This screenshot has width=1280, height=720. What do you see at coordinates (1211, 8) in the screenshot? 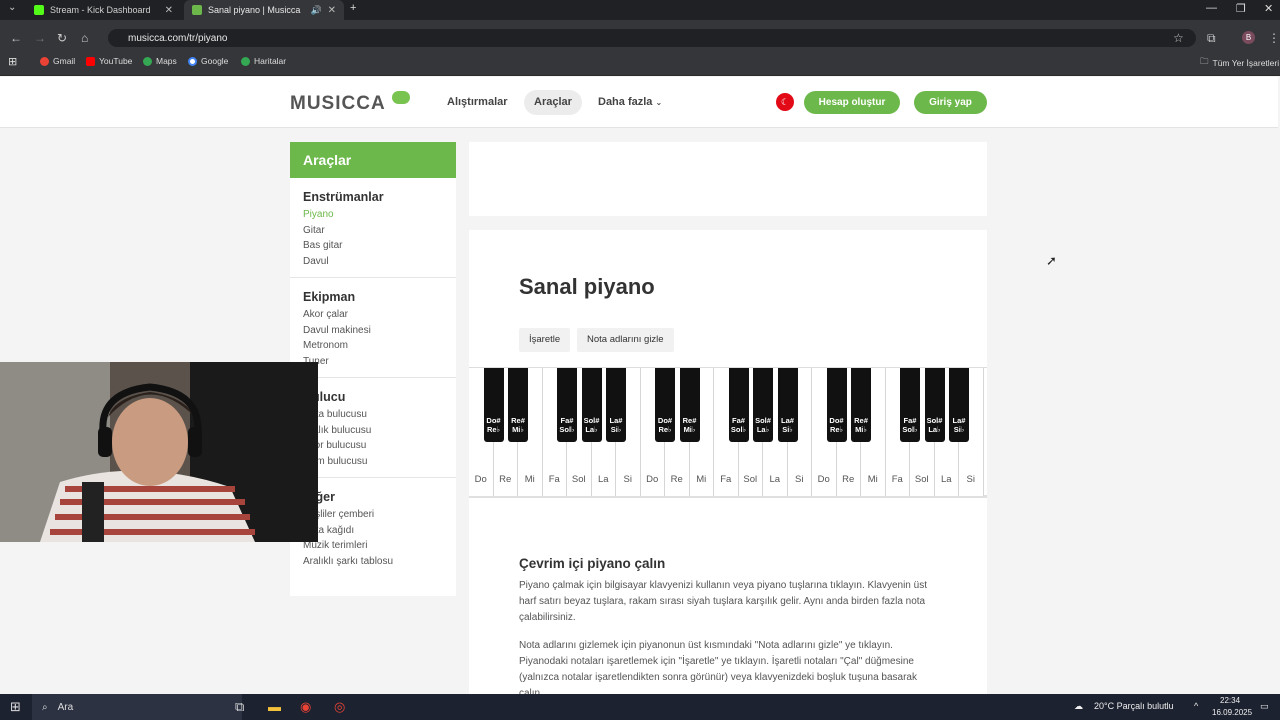
I see `minimize-icon: —` at bounding box center [1211, 8].